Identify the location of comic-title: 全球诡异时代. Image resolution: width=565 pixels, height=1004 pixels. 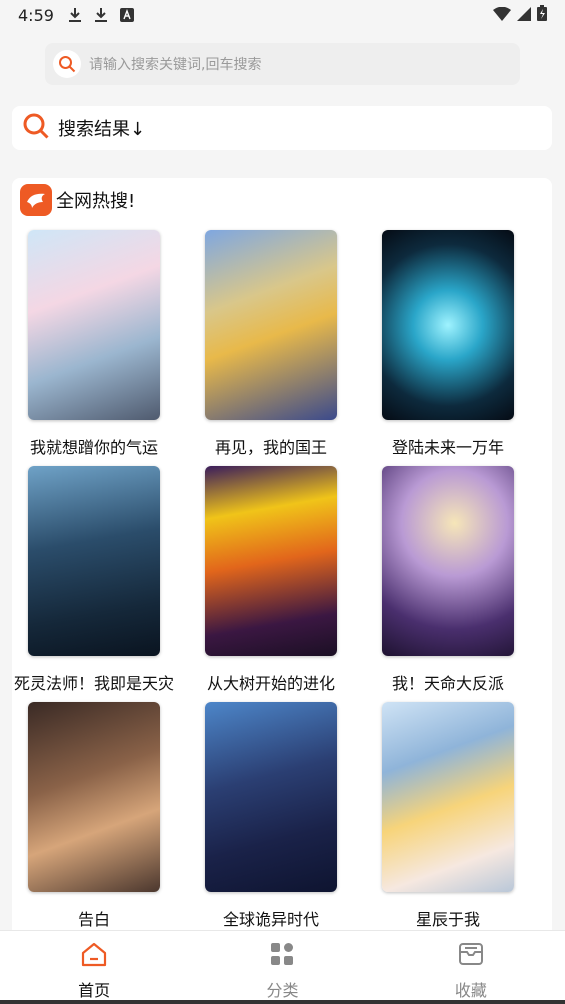
(271, 918).